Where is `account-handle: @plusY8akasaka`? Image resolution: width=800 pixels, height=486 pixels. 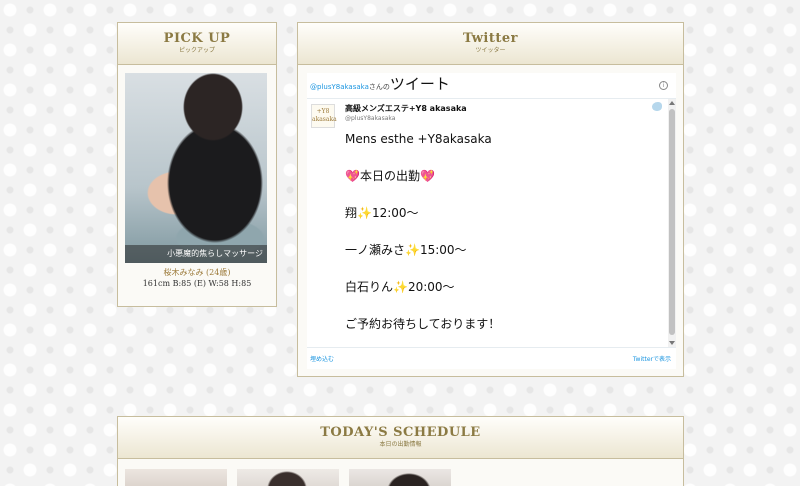 account-handle: @plusY8akasaka is located at coordinates (370, 118).